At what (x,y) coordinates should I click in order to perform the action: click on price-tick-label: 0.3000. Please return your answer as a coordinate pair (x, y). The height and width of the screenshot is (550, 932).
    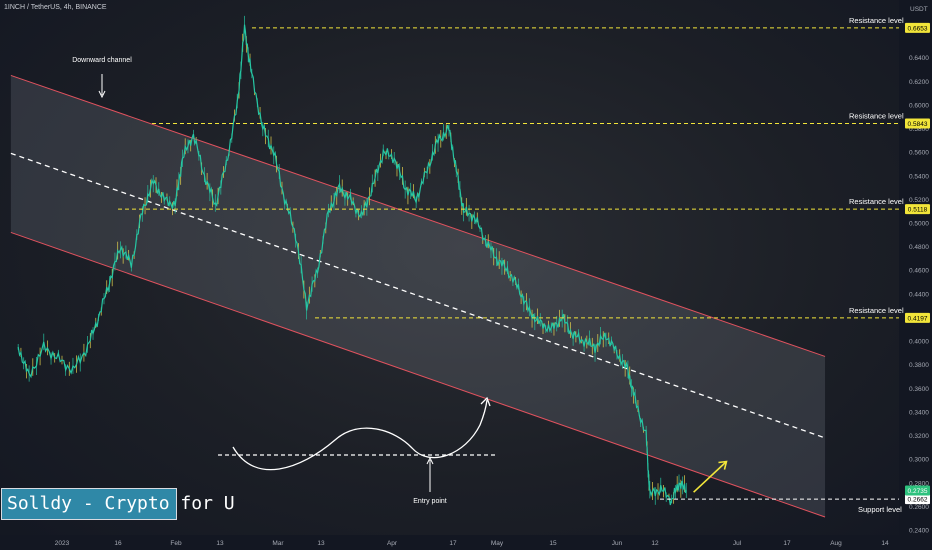
    Looking at the image, I should click on (919, 460).